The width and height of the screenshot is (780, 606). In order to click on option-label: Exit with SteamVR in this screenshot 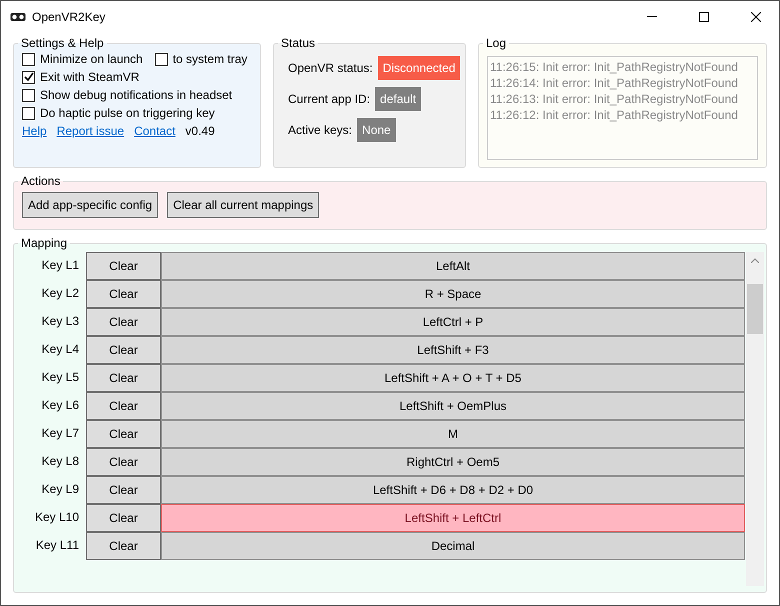, I will do `click(90, 77)`.